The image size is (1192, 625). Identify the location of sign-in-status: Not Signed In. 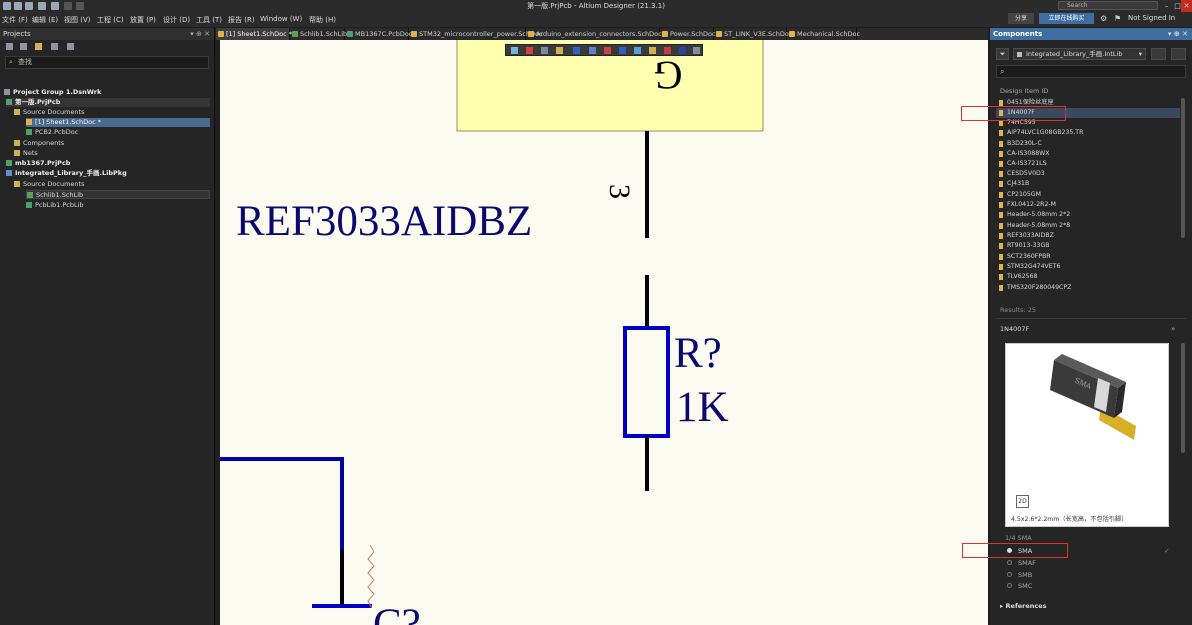
(1151, 18).